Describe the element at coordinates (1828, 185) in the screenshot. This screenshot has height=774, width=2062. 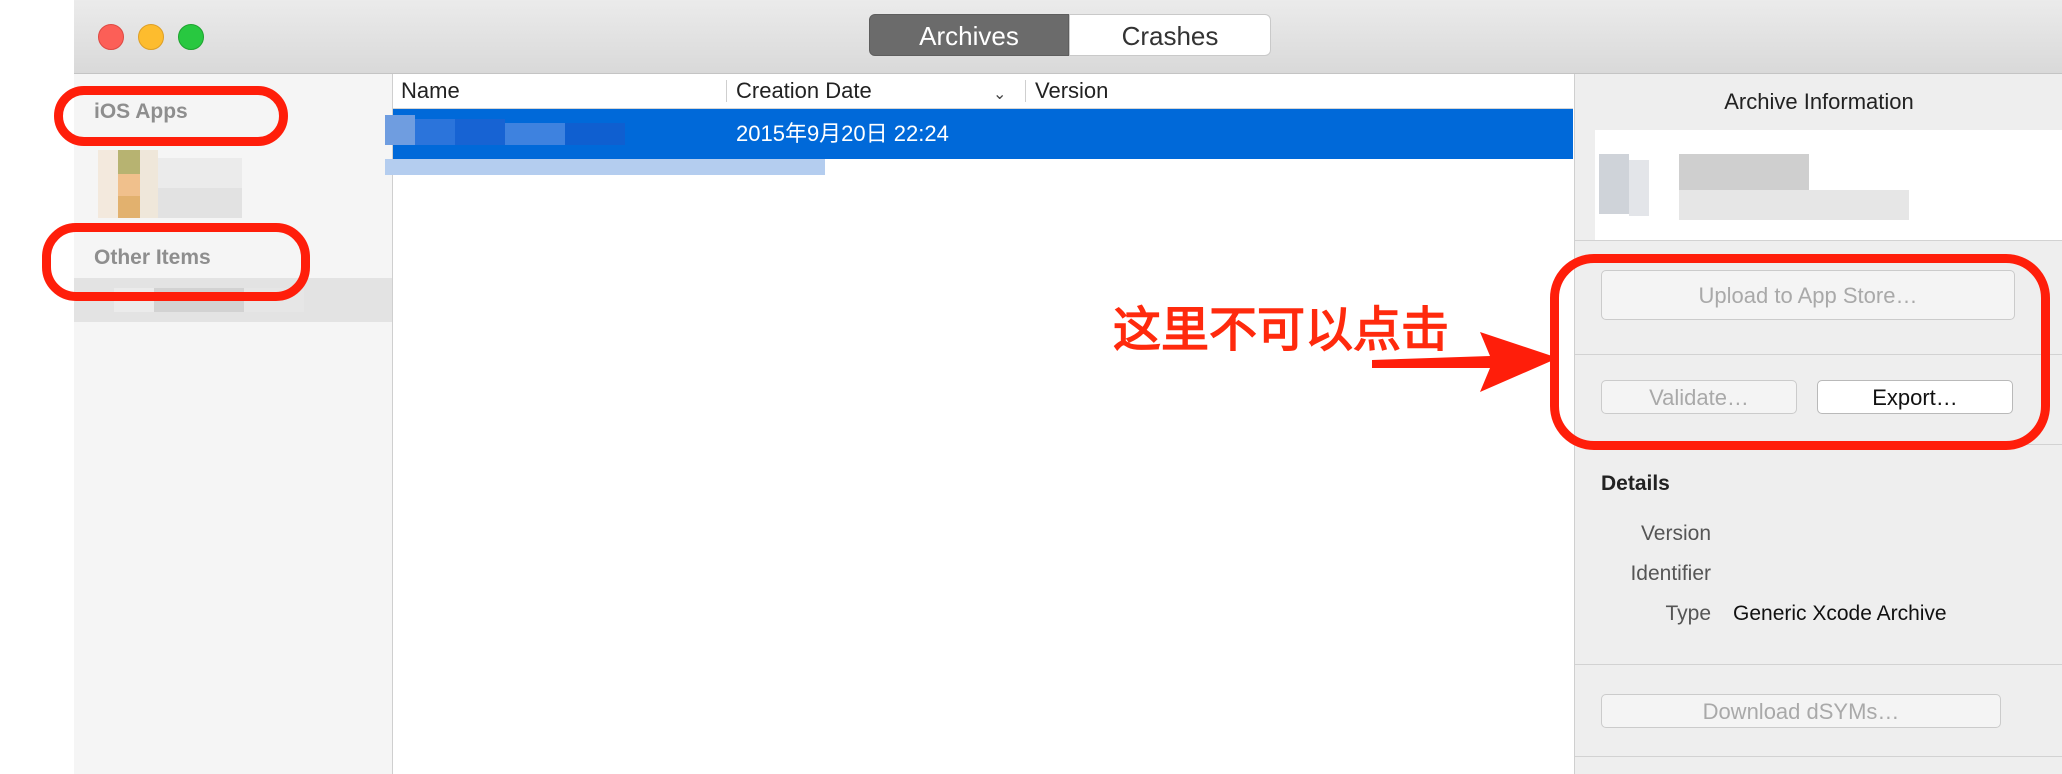
I see `archive-preview-blurred` at that location.